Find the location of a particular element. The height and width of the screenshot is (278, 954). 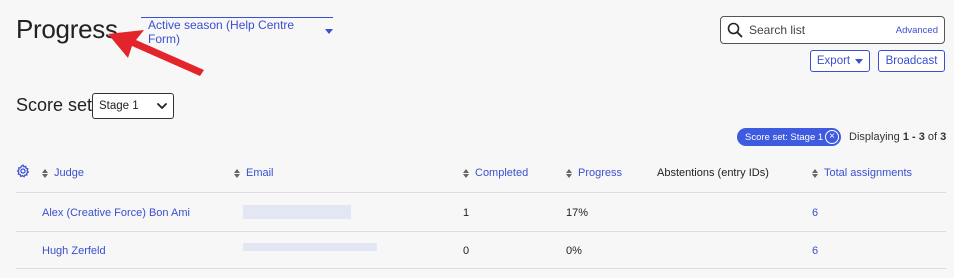

search-input is located at coordinates (814, 30).